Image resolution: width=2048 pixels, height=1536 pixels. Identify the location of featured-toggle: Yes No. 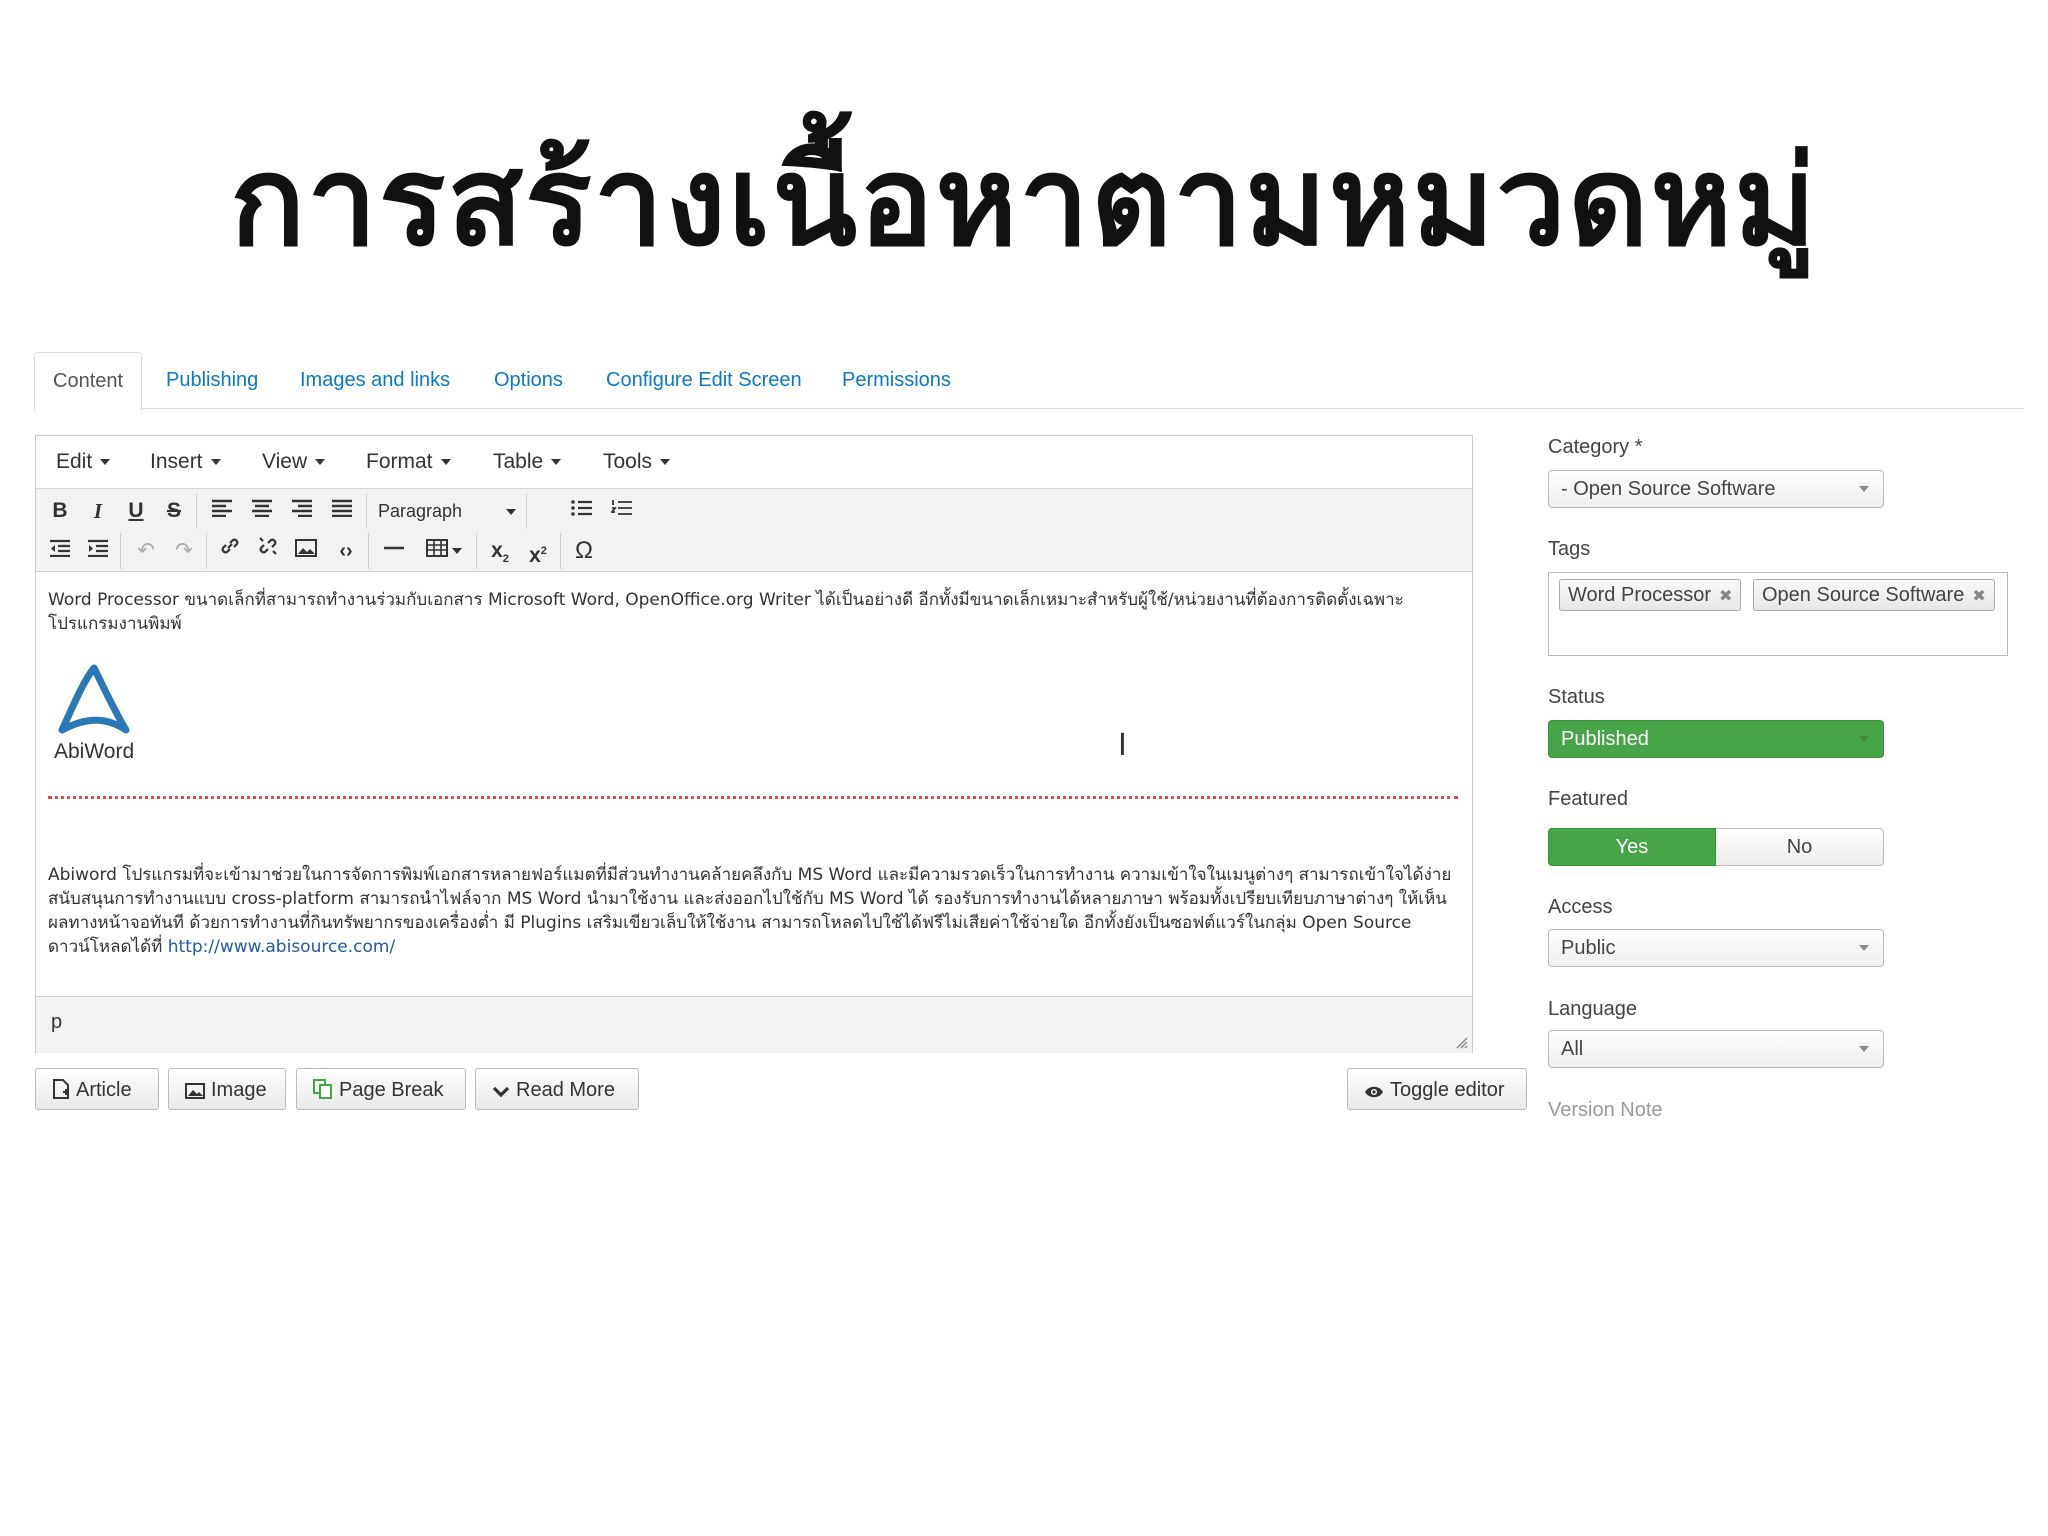
(1716, 847).